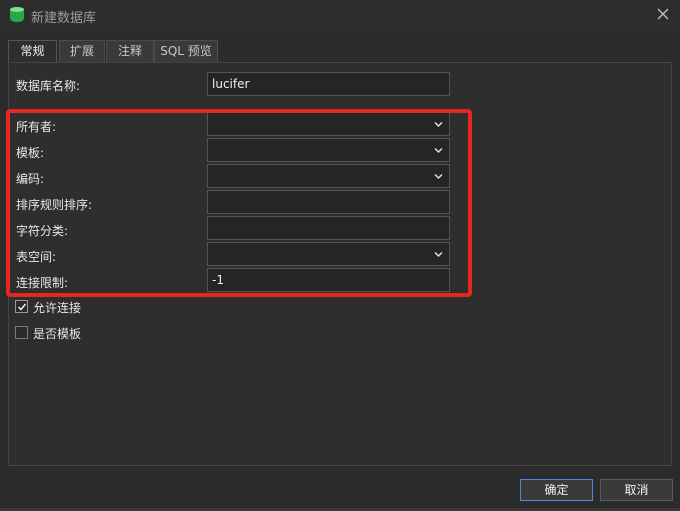 The height and width of the screenshot is (511, 680). What do you see at coordinates (556, 490) in the screenshot?
I see `ok-button: 确定` at bounding box center [556, 490].